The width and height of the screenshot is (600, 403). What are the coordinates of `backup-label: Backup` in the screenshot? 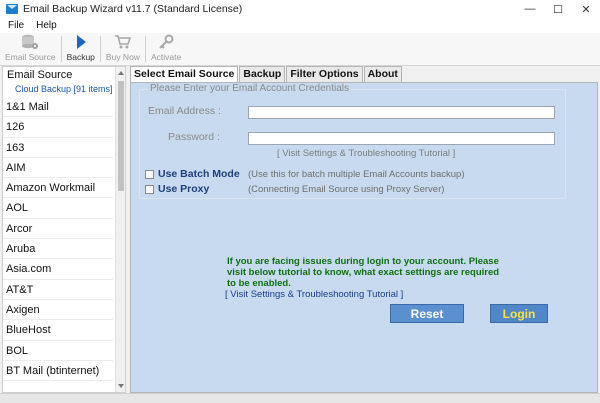 It's located at (80, 57).